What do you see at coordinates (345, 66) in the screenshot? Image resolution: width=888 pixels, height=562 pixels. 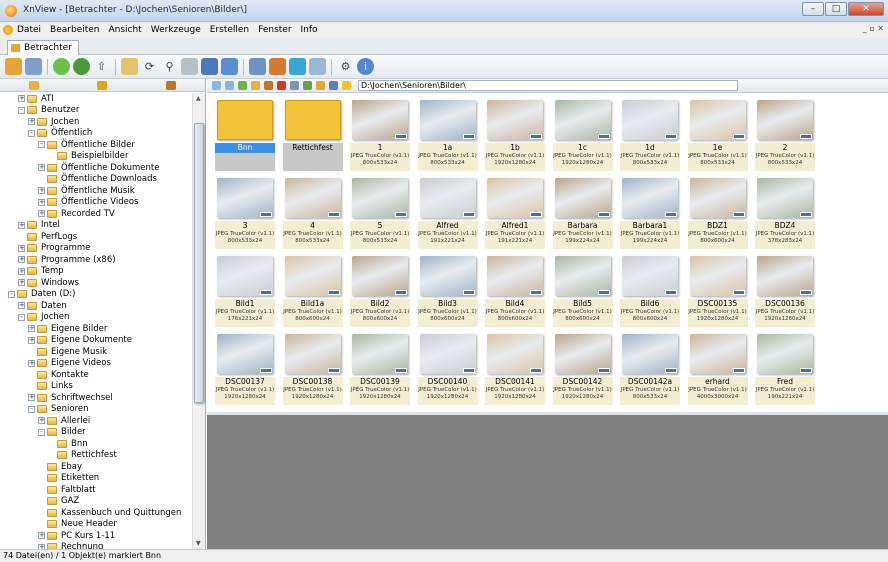 I see `settings-icon: ⚙` at bounding box center [345, 66].